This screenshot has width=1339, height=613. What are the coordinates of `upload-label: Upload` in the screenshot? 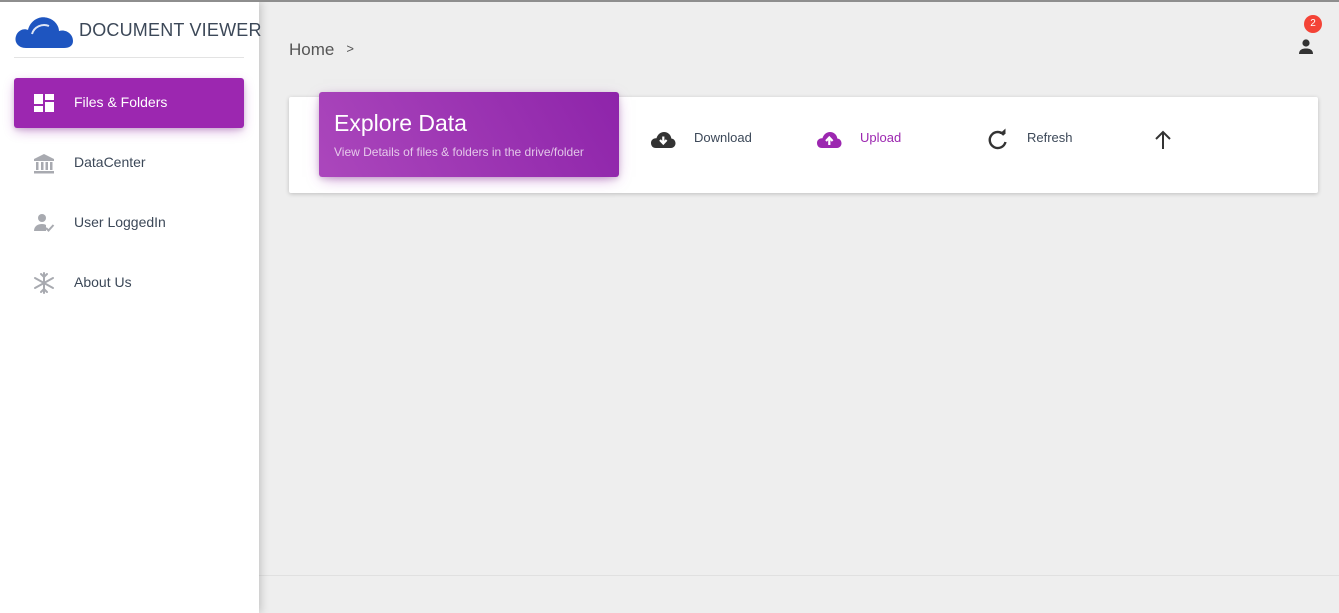 It's located at (881, 137).